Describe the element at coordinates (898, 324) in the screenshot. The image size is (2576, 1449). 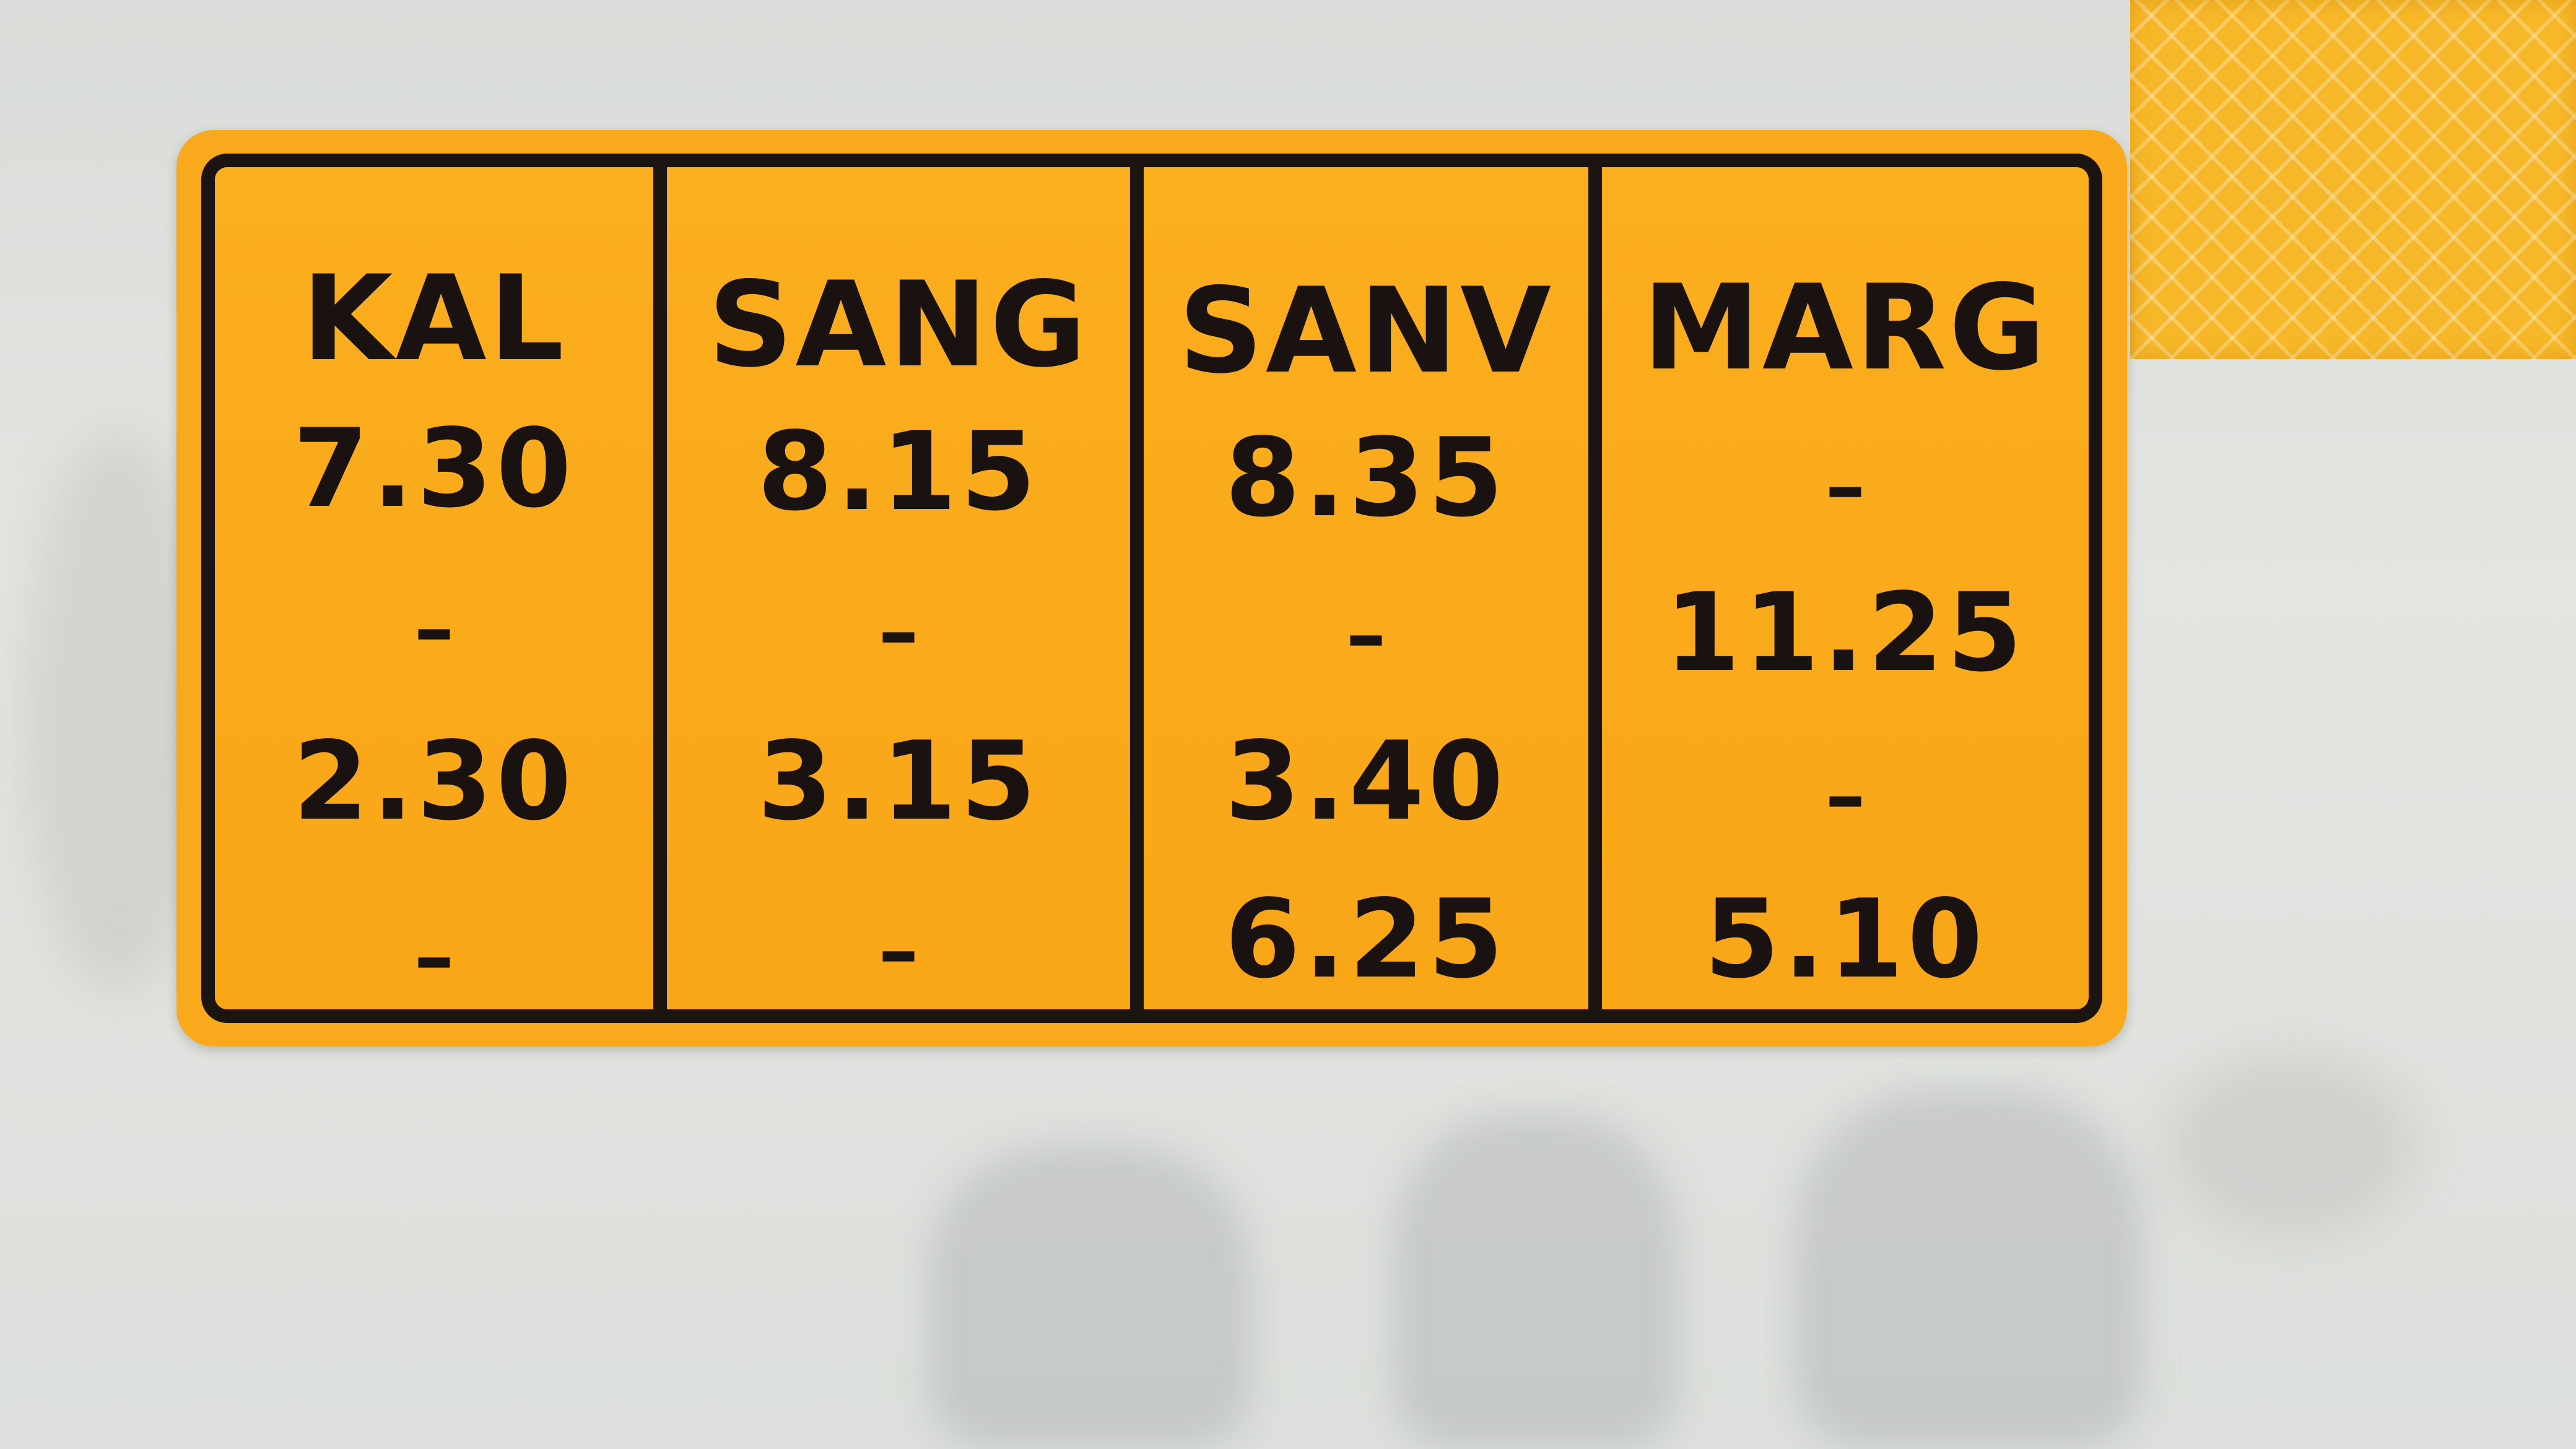
I see `column-label: SANG` at that location.